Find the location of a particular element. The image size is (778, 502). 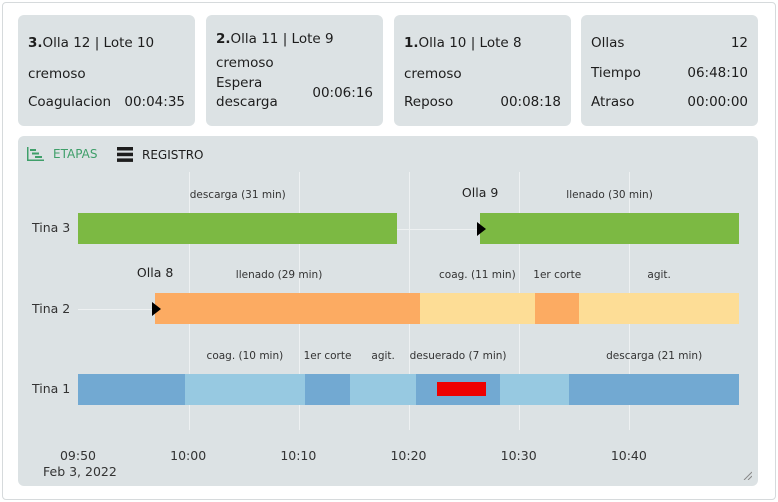

x-axis-tick-label: 09:50 is located at coordinates (78, 455).